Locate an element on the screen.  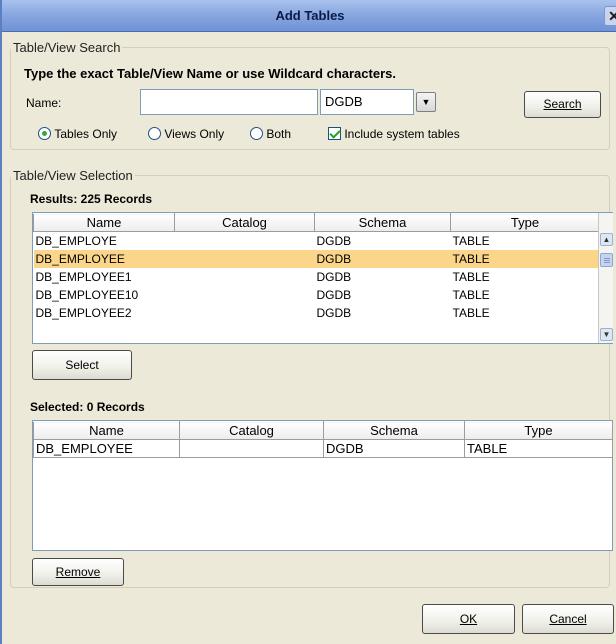
include-system-label: Include system tables is located at coordinates (402, 133).